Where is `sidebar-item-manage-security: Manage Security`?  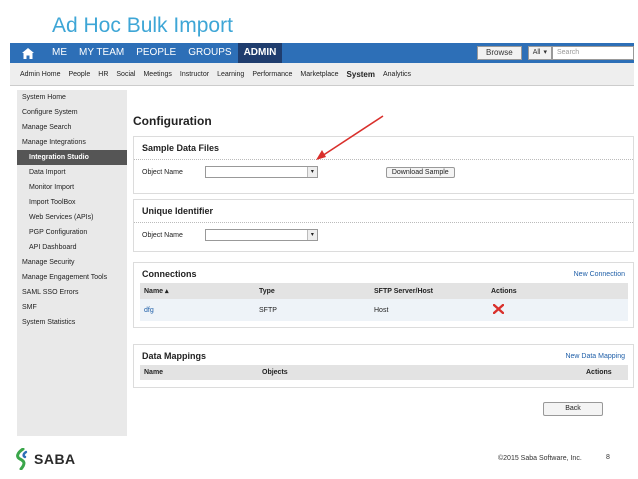
sidebar-item-manage-security: Manage Security is located at coordinates (72, 262).